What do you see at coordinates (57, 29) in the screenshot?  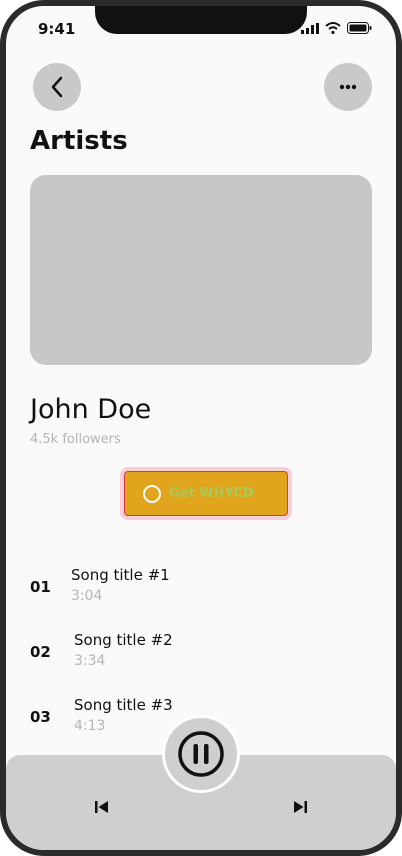 I see `status-time: 9:41` at bounding box center [57, 29].